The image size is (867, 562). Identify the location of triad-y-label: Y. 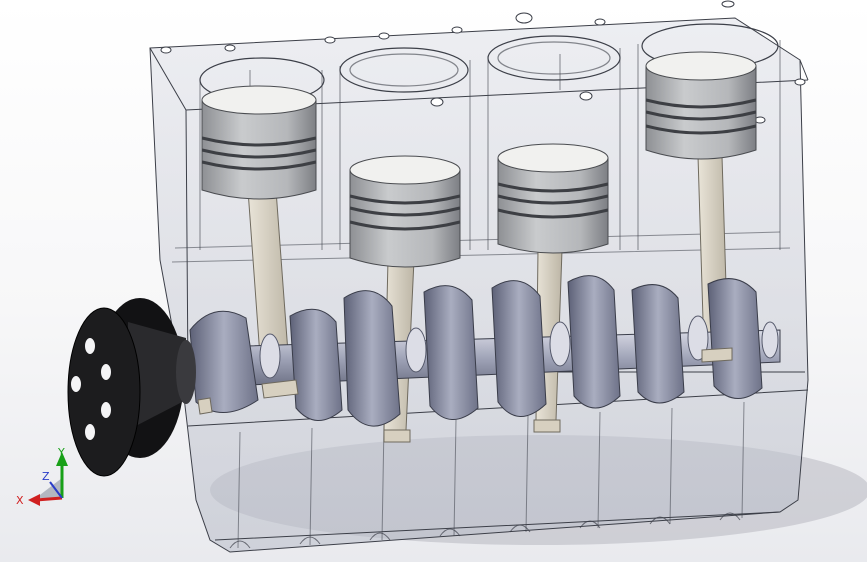
(61, 452).